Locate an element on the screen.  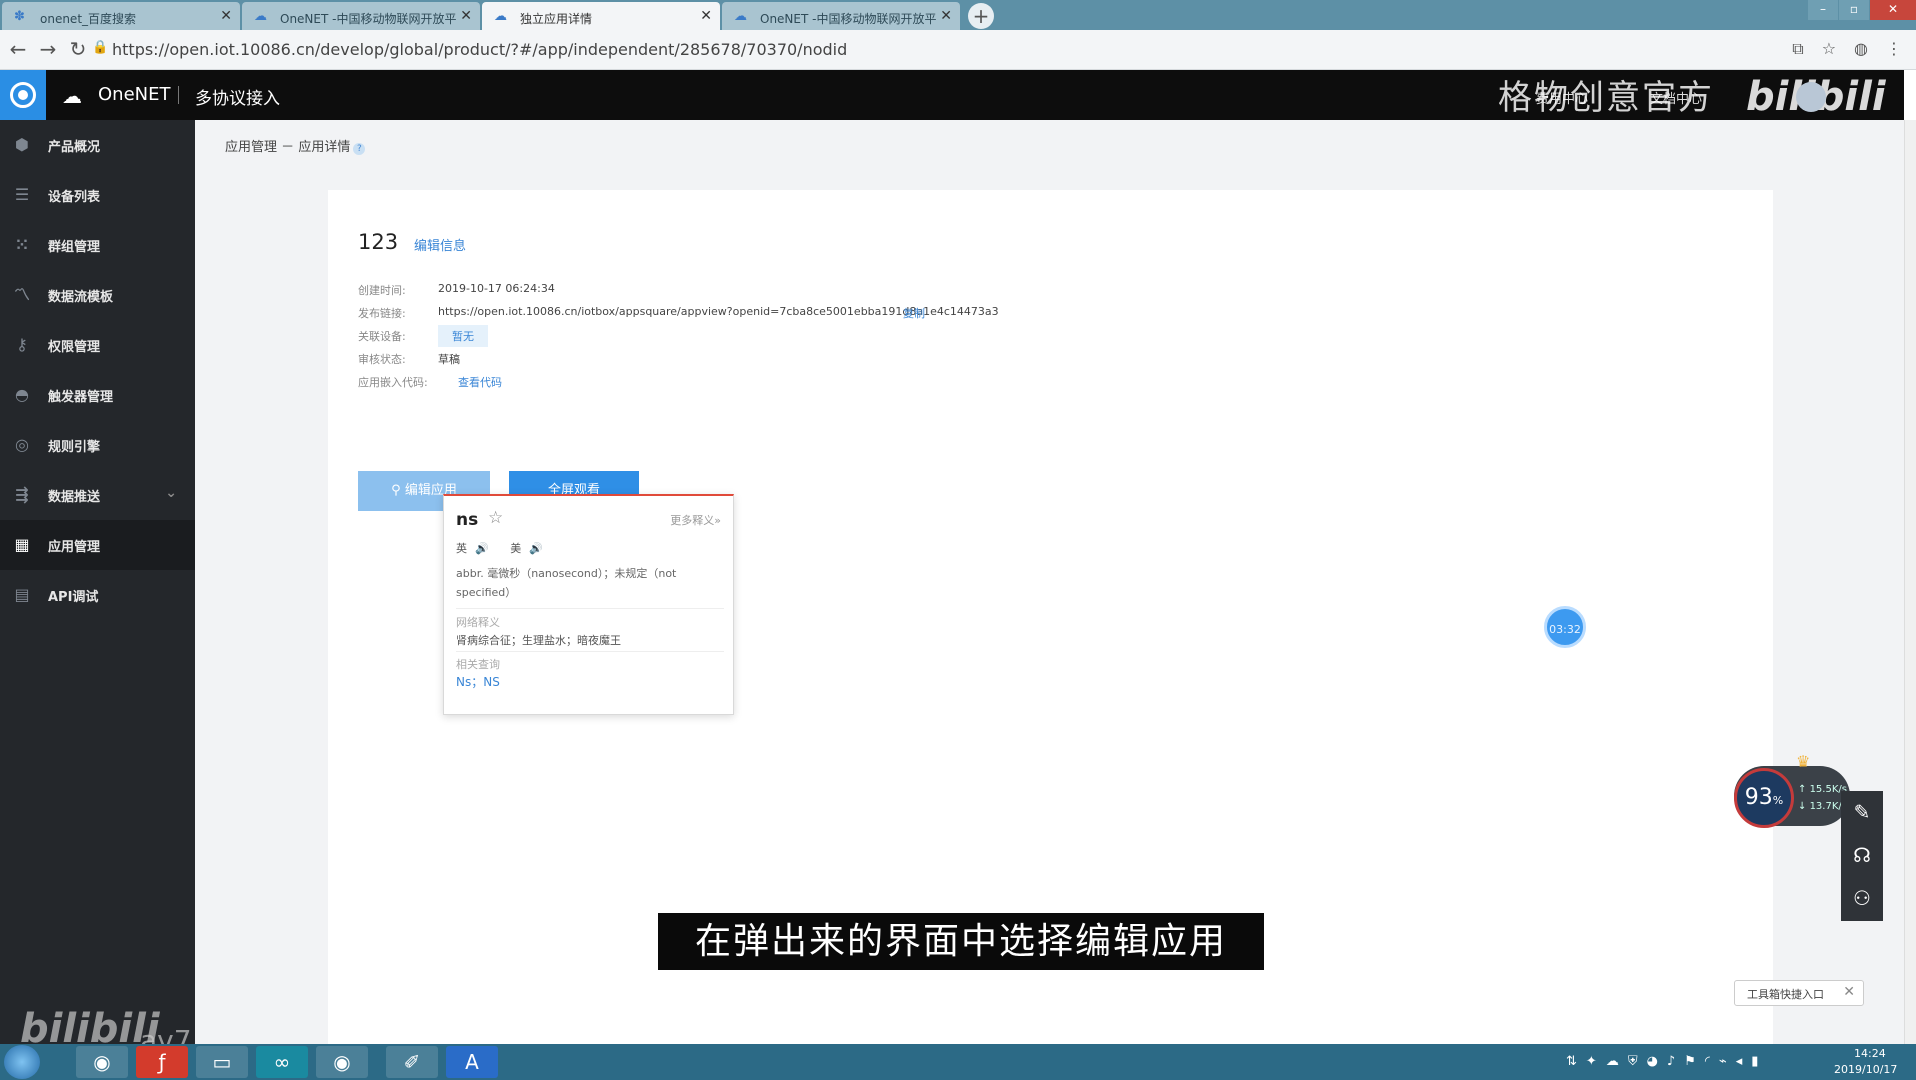
browser-tab: ✽ onenet_百度搜索 ✕ is located at coordinates (121, 16).